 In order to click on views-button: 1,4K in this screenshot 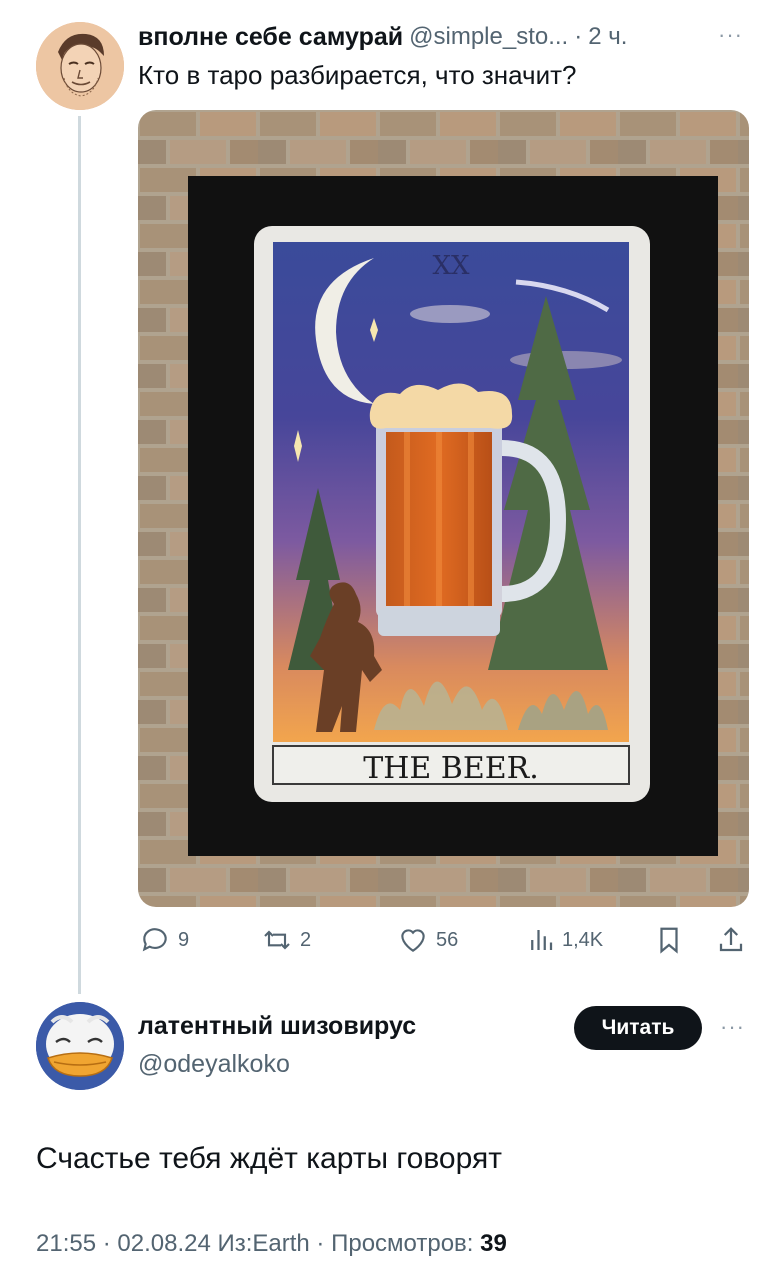, I will do `click(564, 940)`.